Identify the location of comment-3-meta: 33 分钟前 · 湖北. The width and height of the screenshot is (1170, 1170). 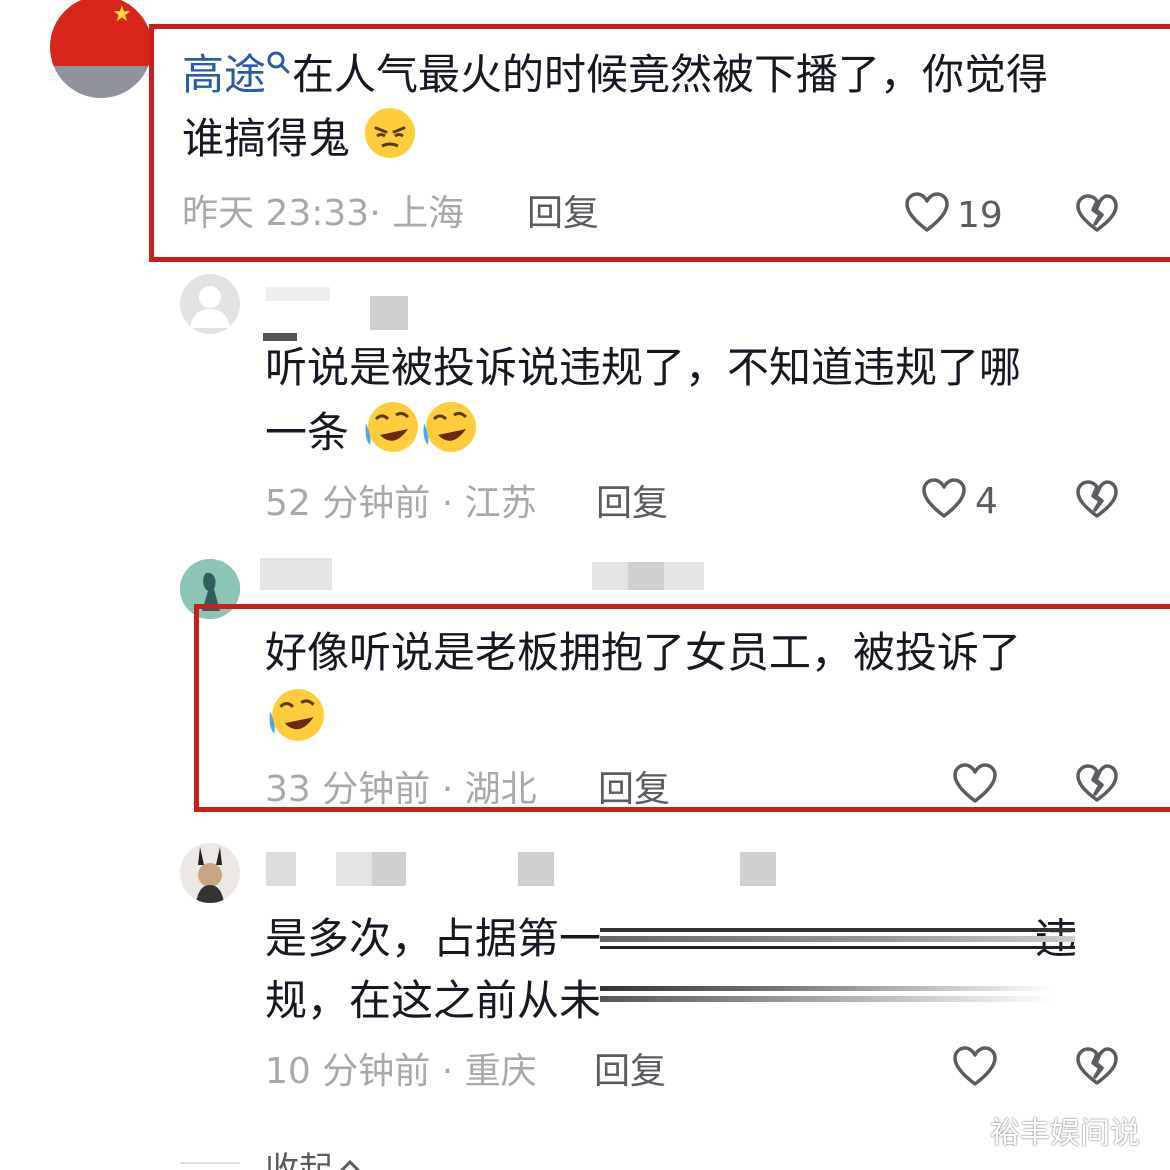
(401, 790).